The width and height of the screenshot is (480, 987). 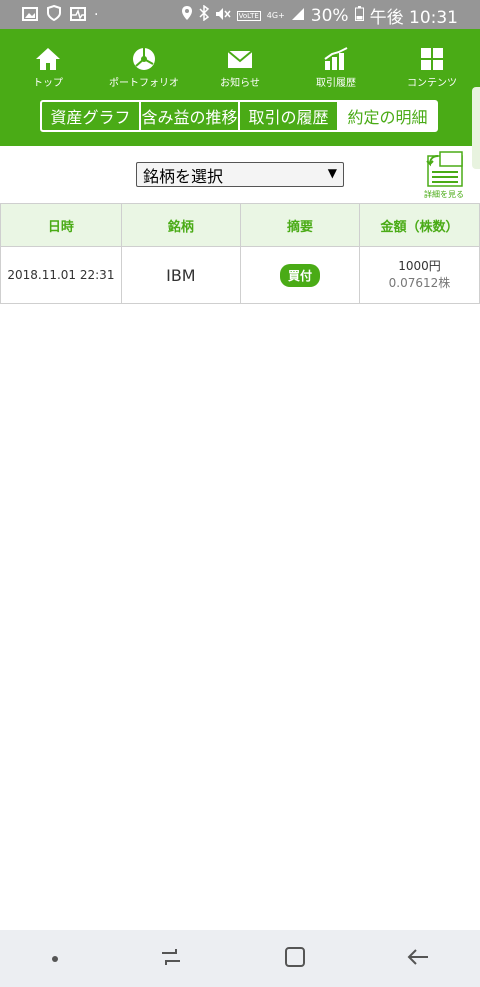 I want to click on status-bar: · VoLTE 4G+ 30% 午後 10:31, so click(x=240, y=14).